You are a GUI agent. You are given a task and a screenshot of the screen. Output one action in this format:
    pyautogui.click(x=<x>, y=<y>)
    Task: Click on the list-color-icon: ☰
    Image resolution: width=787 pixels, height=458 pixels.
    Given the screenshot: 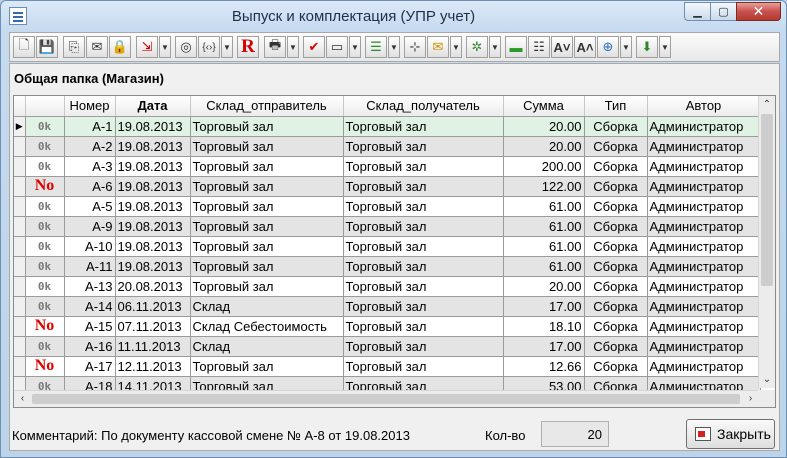 What is the action you would take?
    pyautogui.click(x=376, y=47)
    